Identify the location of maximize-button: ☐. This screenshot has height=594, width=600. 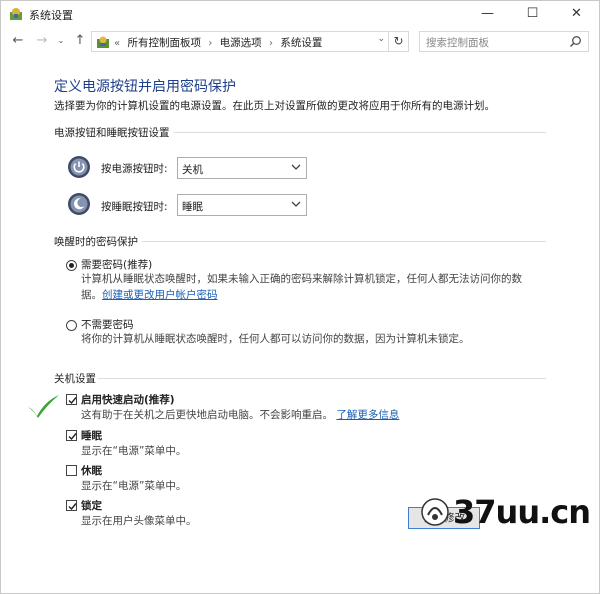
(532, 14).